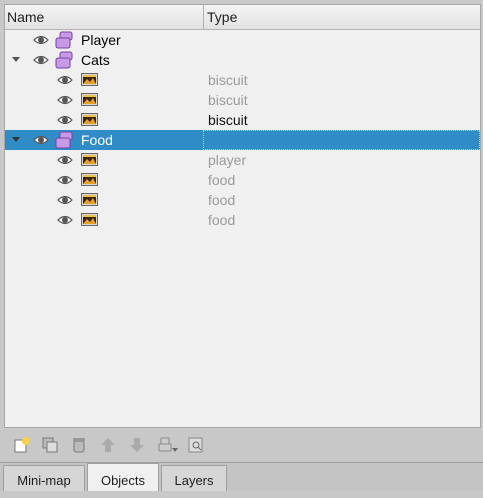  I want to click on tree-object-row: player, so click(242, 160).